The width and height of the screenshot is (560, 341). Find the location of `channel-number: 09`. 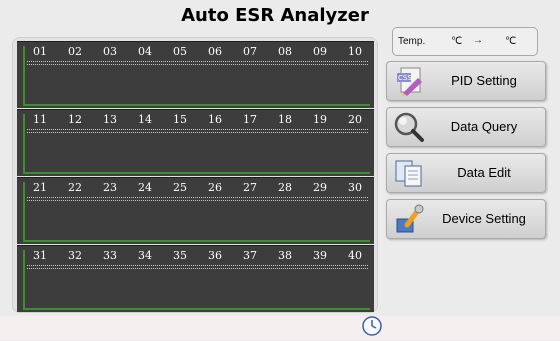

channel-number: 09 is located at coordinates (320, 51).